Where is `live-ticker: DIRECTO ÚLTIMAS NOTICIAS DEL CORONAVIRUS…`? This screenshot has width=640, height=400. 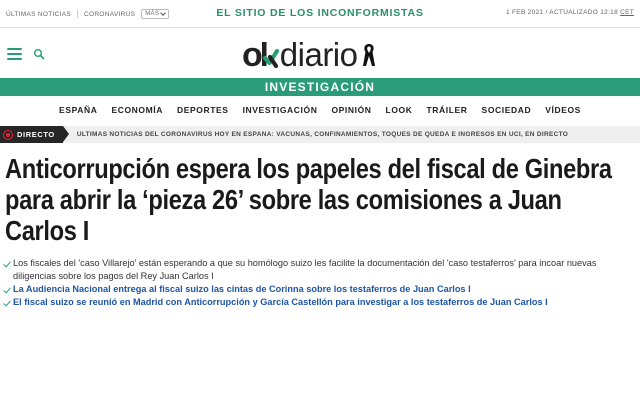
live-ticker: DIRECTO ÚLTIMAS NOTICIAS DEL CORONAVIRUS… is located at coordinates (320, 134).